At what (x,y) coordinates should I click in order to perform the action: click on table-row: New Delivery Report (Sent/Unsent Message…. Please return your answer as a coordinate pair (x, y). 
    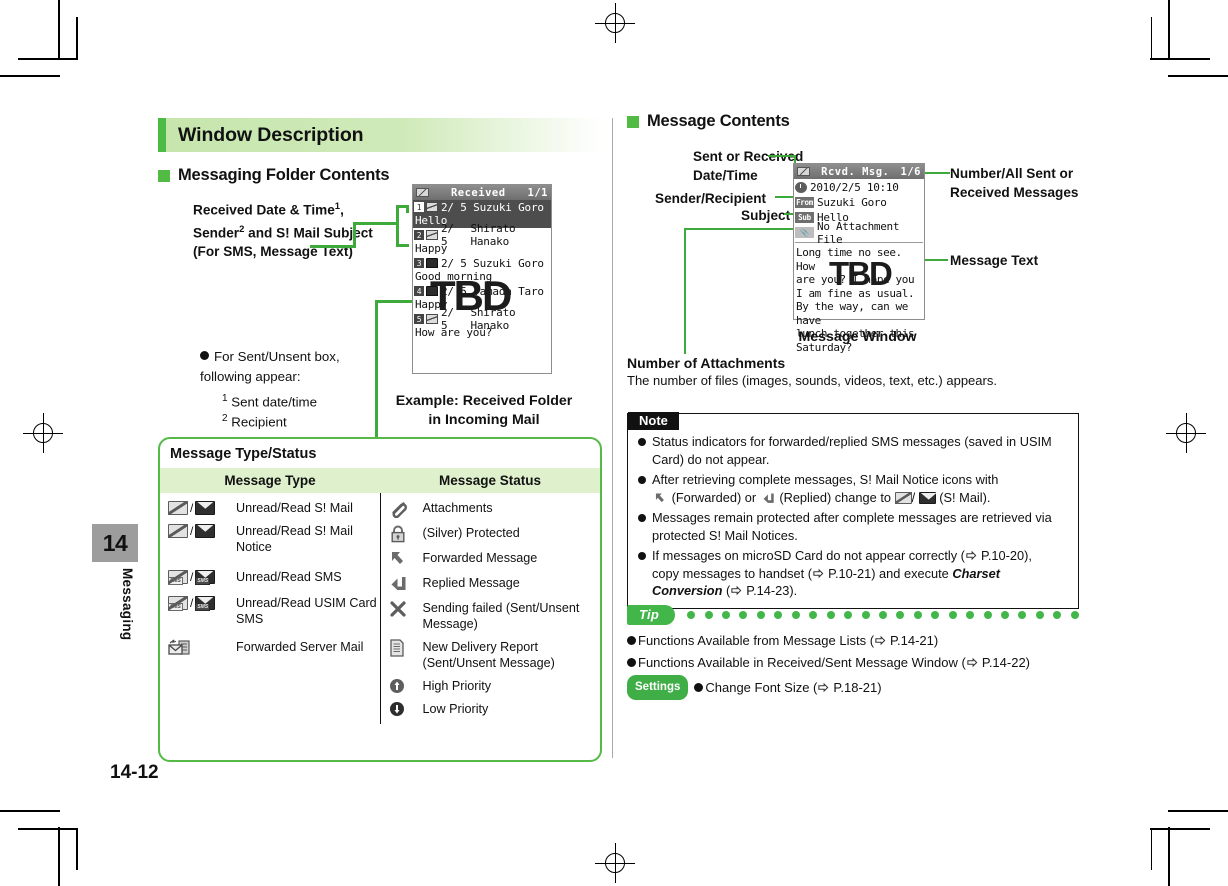
    Looking at the image, I should click on (491, 655).